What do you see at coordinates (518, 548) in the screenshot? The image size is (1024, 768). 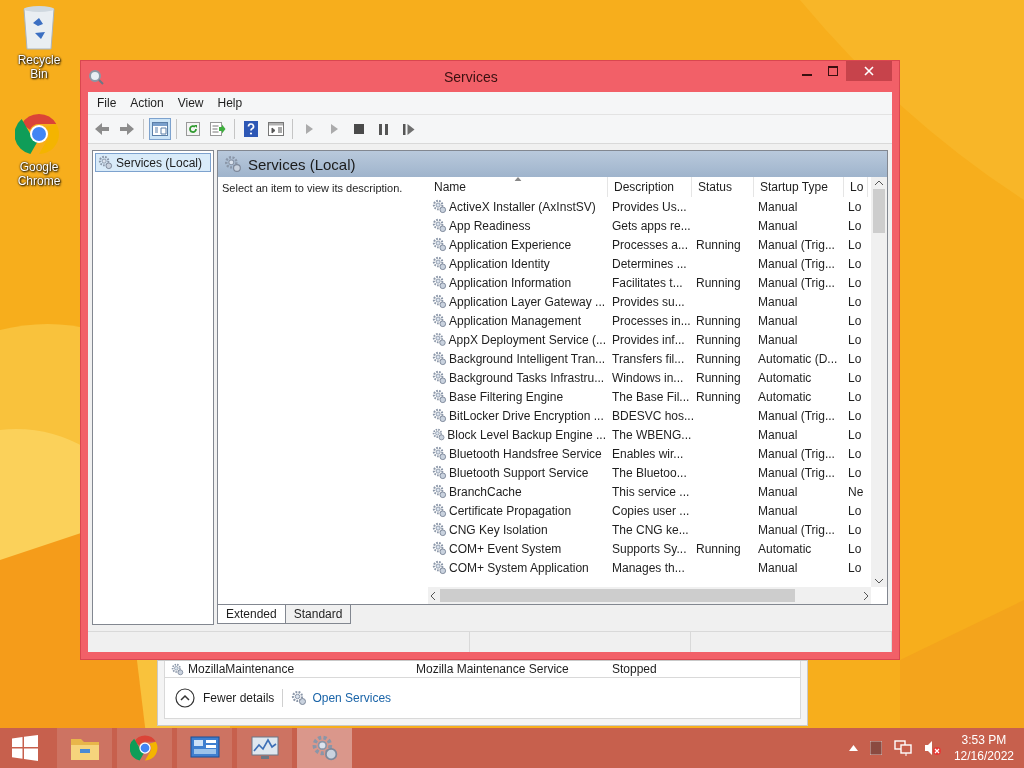 I see `table-cell: COM+ Event System` at bounding box center [518, 548].